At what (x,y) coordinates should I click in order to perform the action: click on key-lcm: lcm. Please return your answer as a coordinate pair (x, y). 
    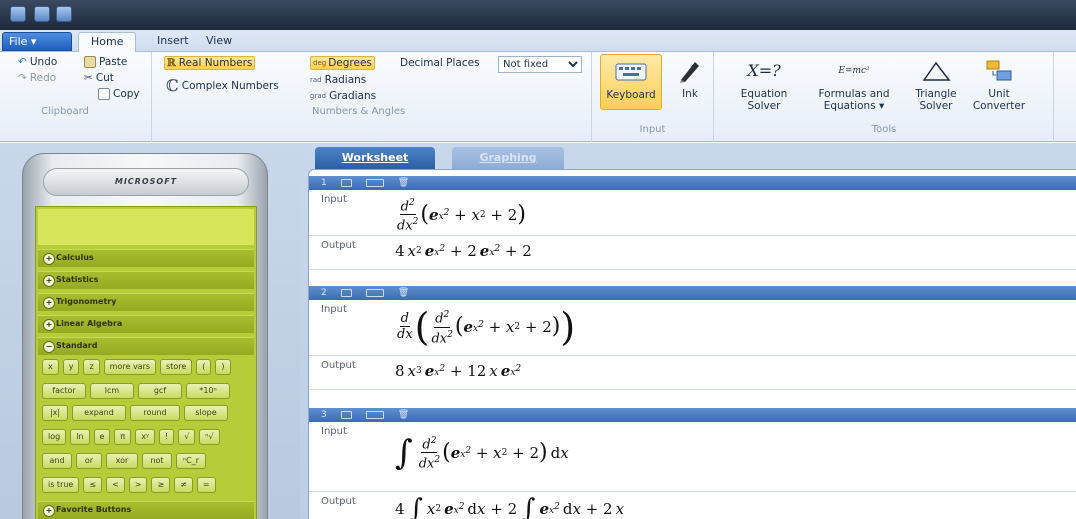
    Looking at the image, I should click on (112, 391).